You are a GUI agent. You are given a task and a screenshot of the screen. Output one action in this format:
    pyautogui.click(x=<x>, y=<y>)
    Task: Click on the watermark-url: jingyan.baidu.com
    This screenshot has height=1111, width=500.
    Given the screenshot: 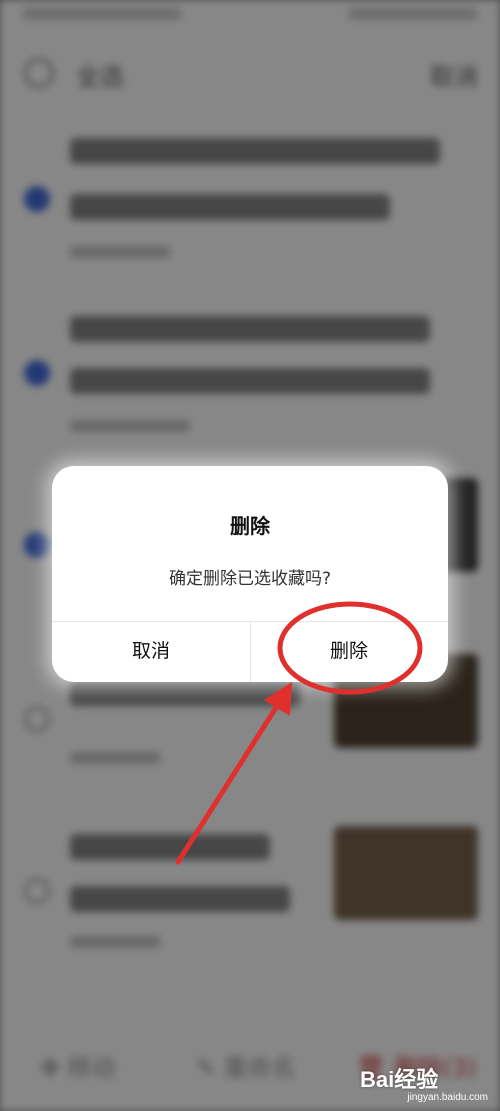 What is the action you would take?
    pyautogui.click(x=447, y=1097)
    